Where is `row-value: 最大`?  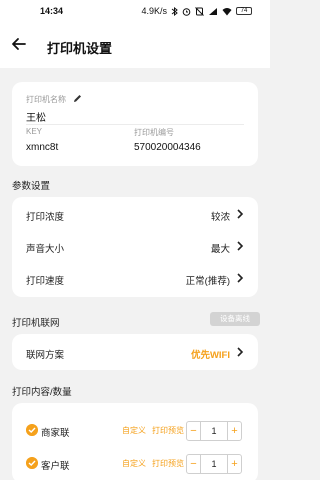
row-value: 最大 is located at coordinates (220, 249).